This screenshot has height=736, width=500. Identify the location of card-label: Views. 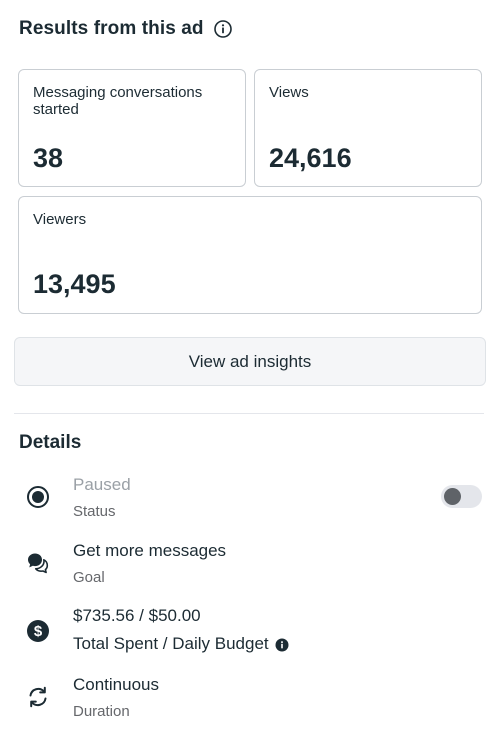
(289, 92).